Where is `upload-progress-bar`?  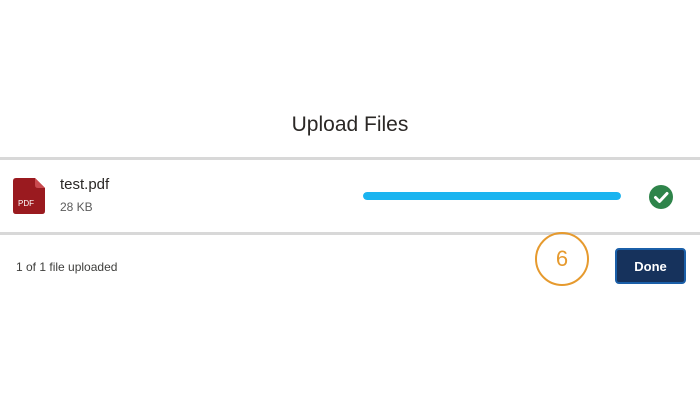
upload-progress-bar is located at coordinates (492, 196).